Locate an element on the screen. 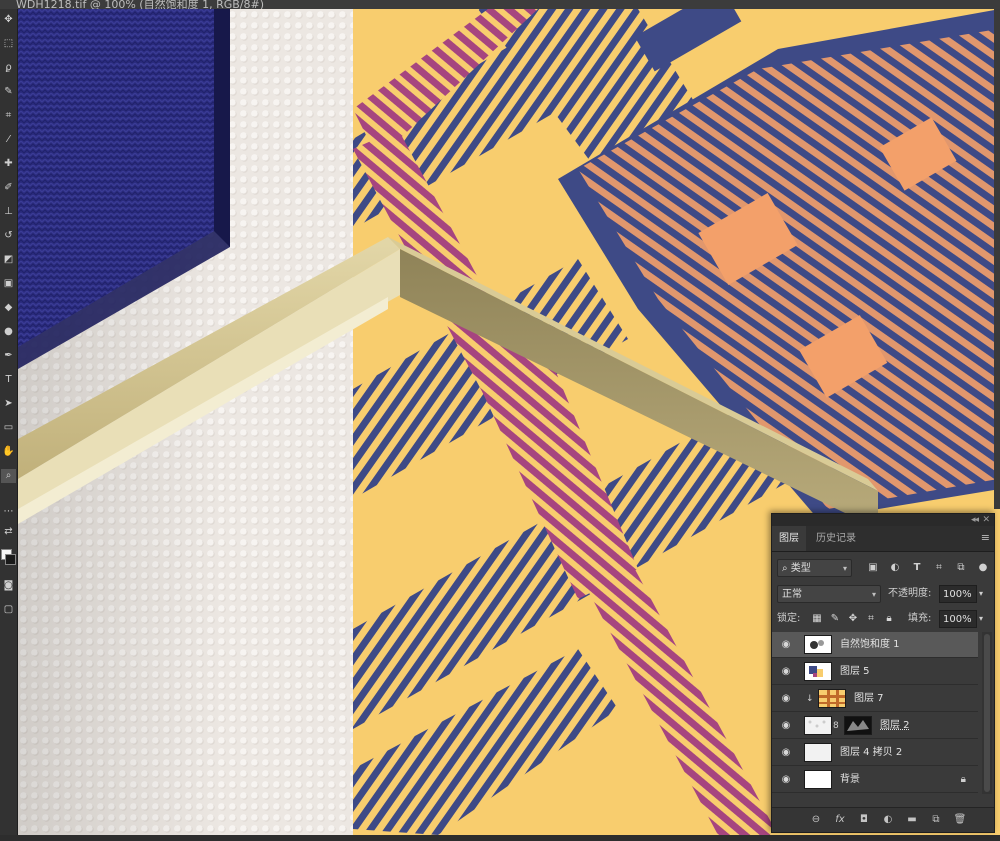 The width and height of the screenshot is (1000, 841). hand-tool-icon: ✋ is located at coordinates (8, 452).